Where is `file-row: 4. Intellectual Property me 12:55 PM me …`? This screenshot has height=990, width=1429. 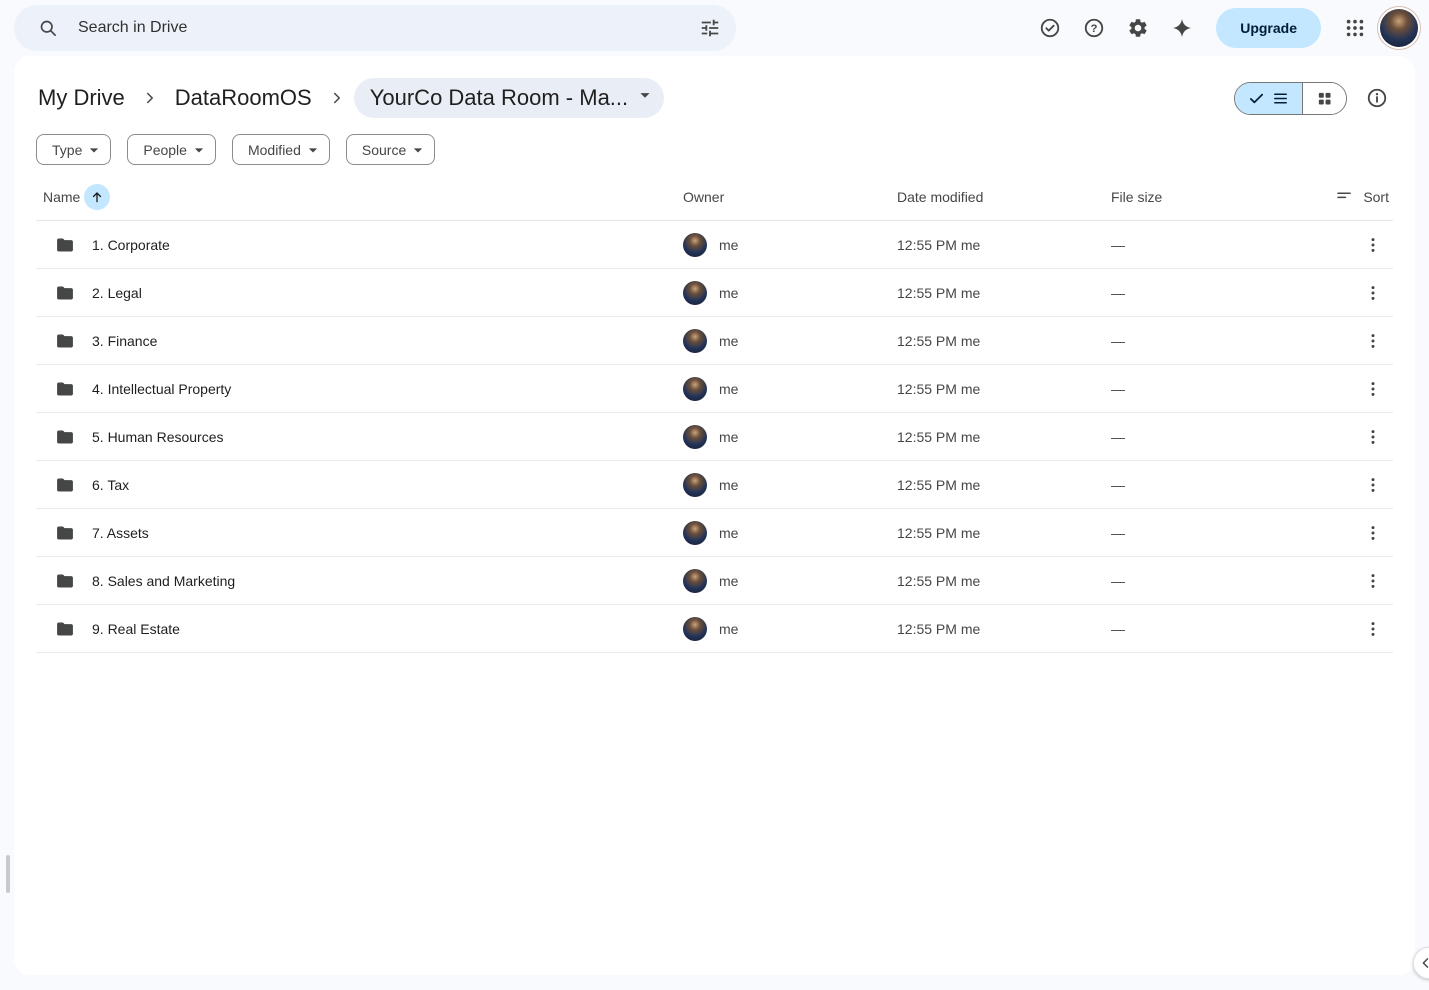
file-row: 4. Intellectual Property me 12:55 PM me … is located at coordinates (714, 389).